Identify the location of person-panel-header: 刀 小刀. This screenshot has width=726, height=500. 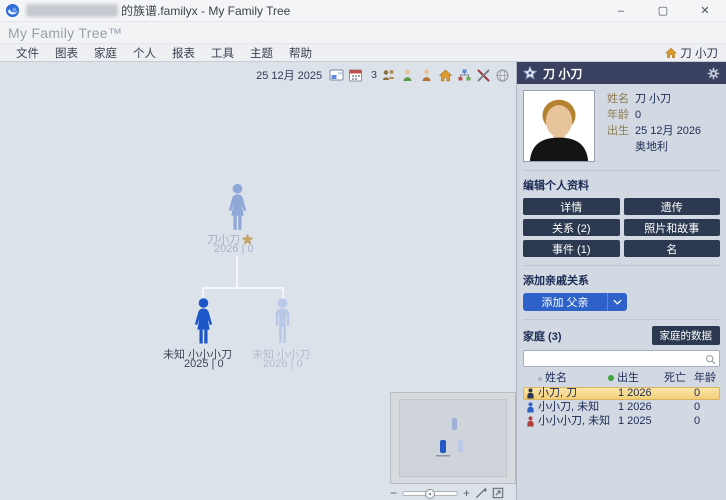
(621, 73).